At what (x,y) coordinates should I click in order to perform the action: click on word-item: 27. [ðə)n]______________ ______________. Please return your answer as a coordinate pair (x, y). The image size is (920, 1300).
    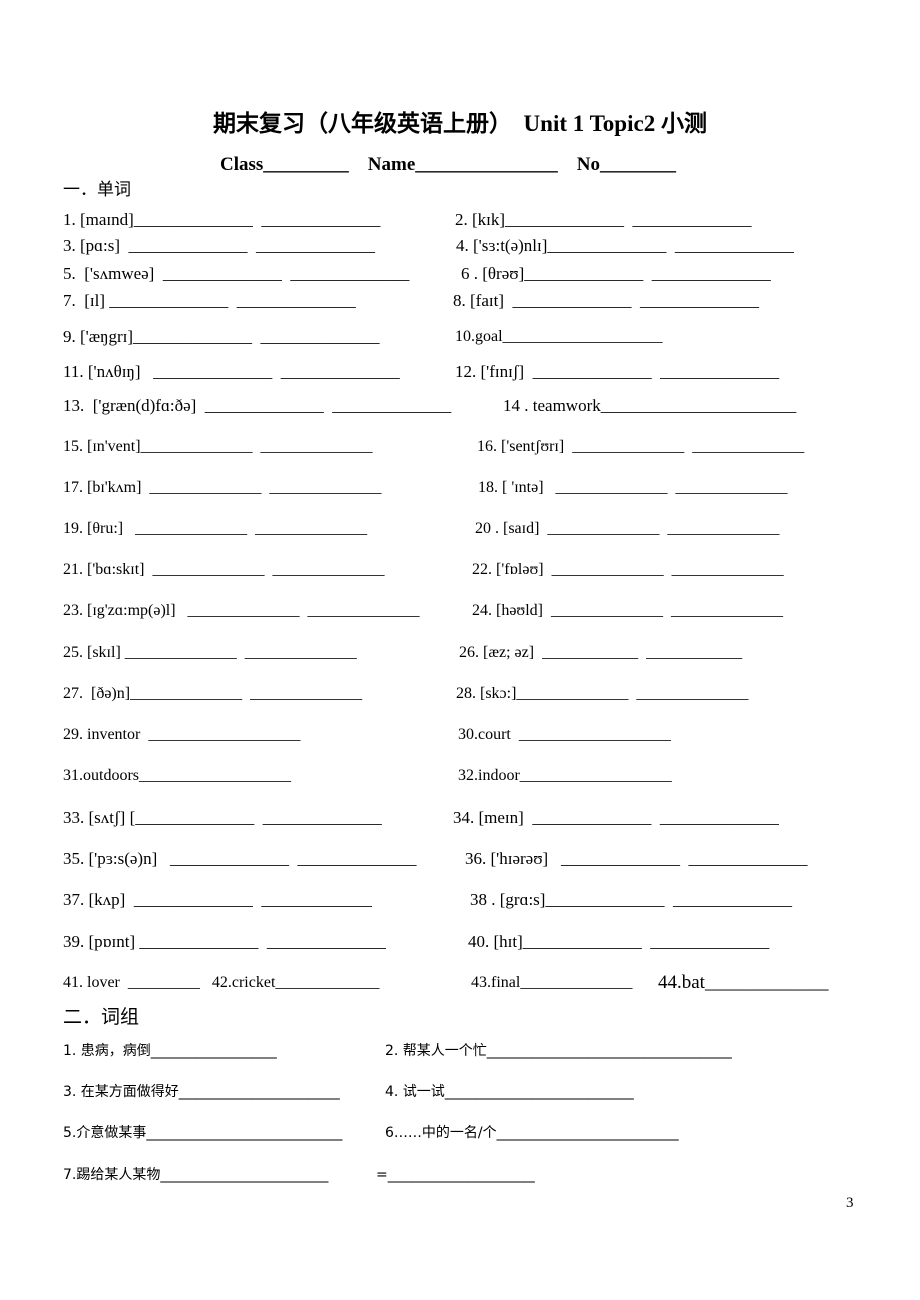
    Looking at the image, I should click on (213, 693).